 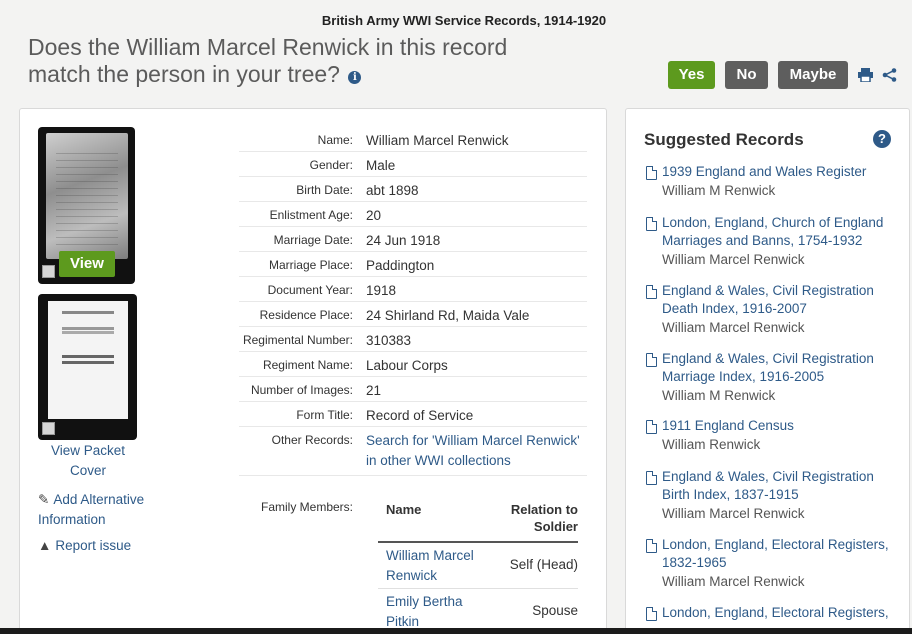 I want to click on detail-row-enlistment-age: Enlistment Age: 20, so click(x=413, y=214).